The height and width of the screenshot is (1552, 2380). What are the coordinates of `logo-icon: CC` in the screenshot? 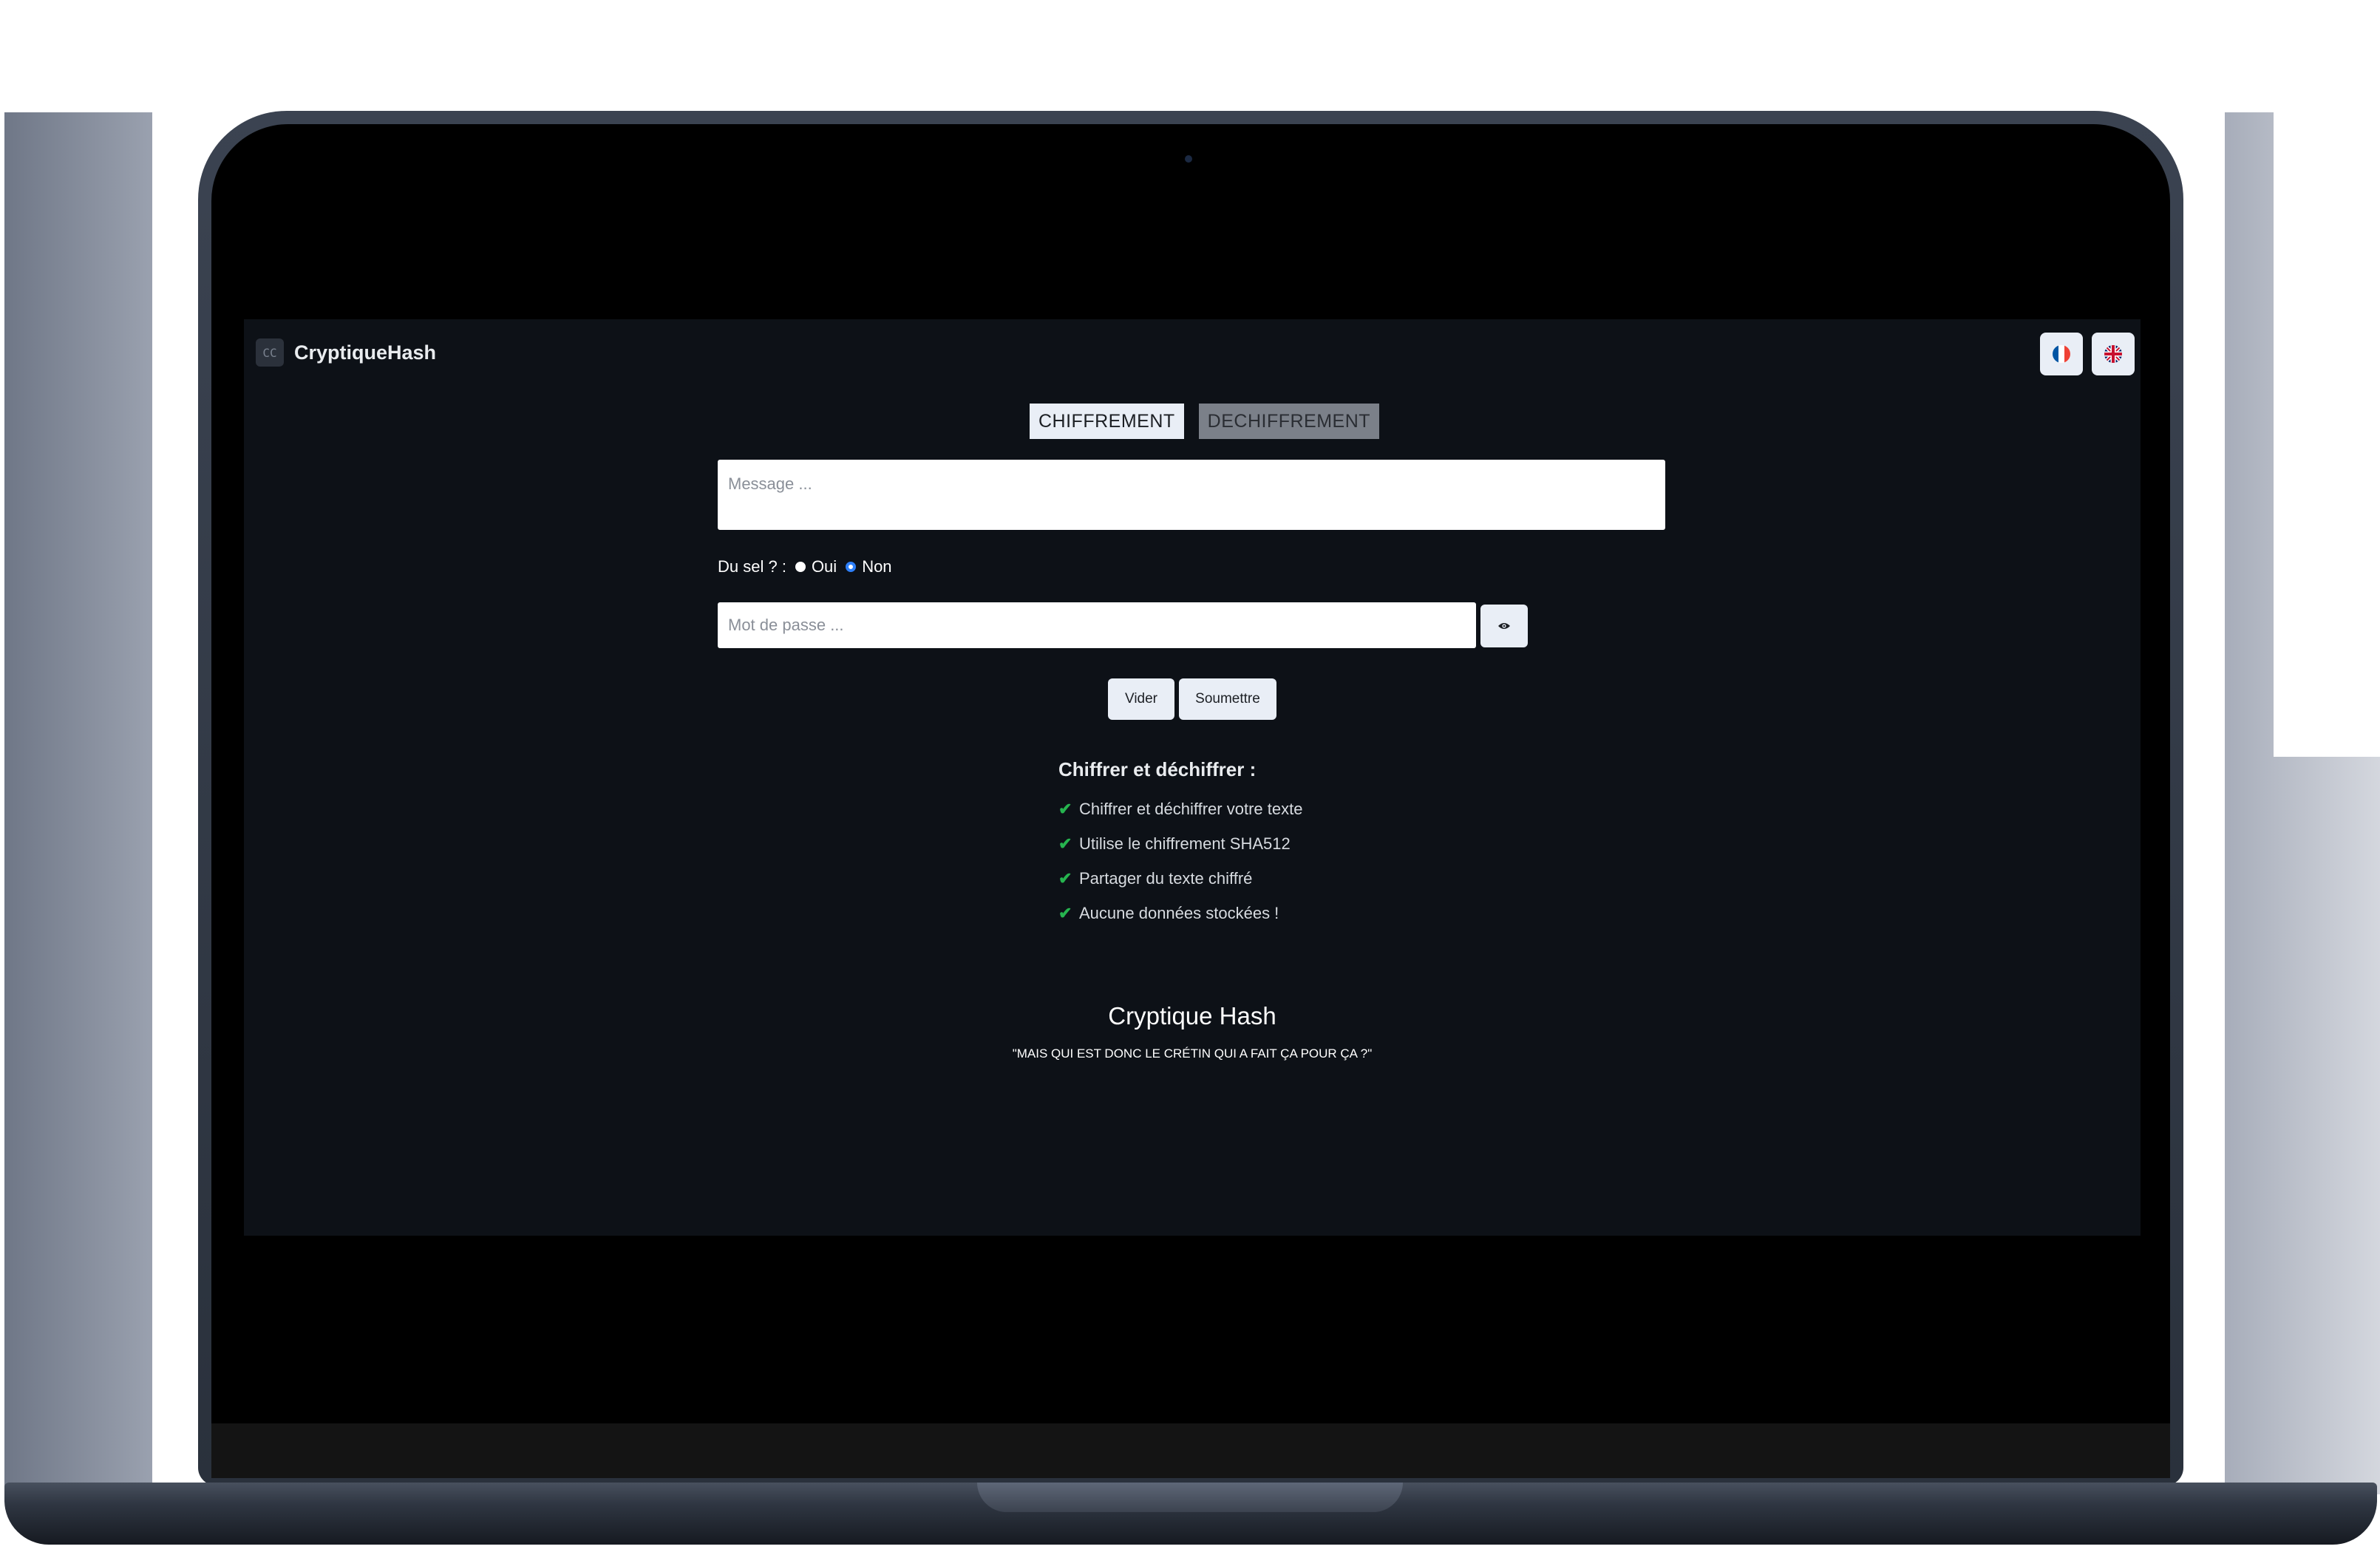 It's located at (270, 352).